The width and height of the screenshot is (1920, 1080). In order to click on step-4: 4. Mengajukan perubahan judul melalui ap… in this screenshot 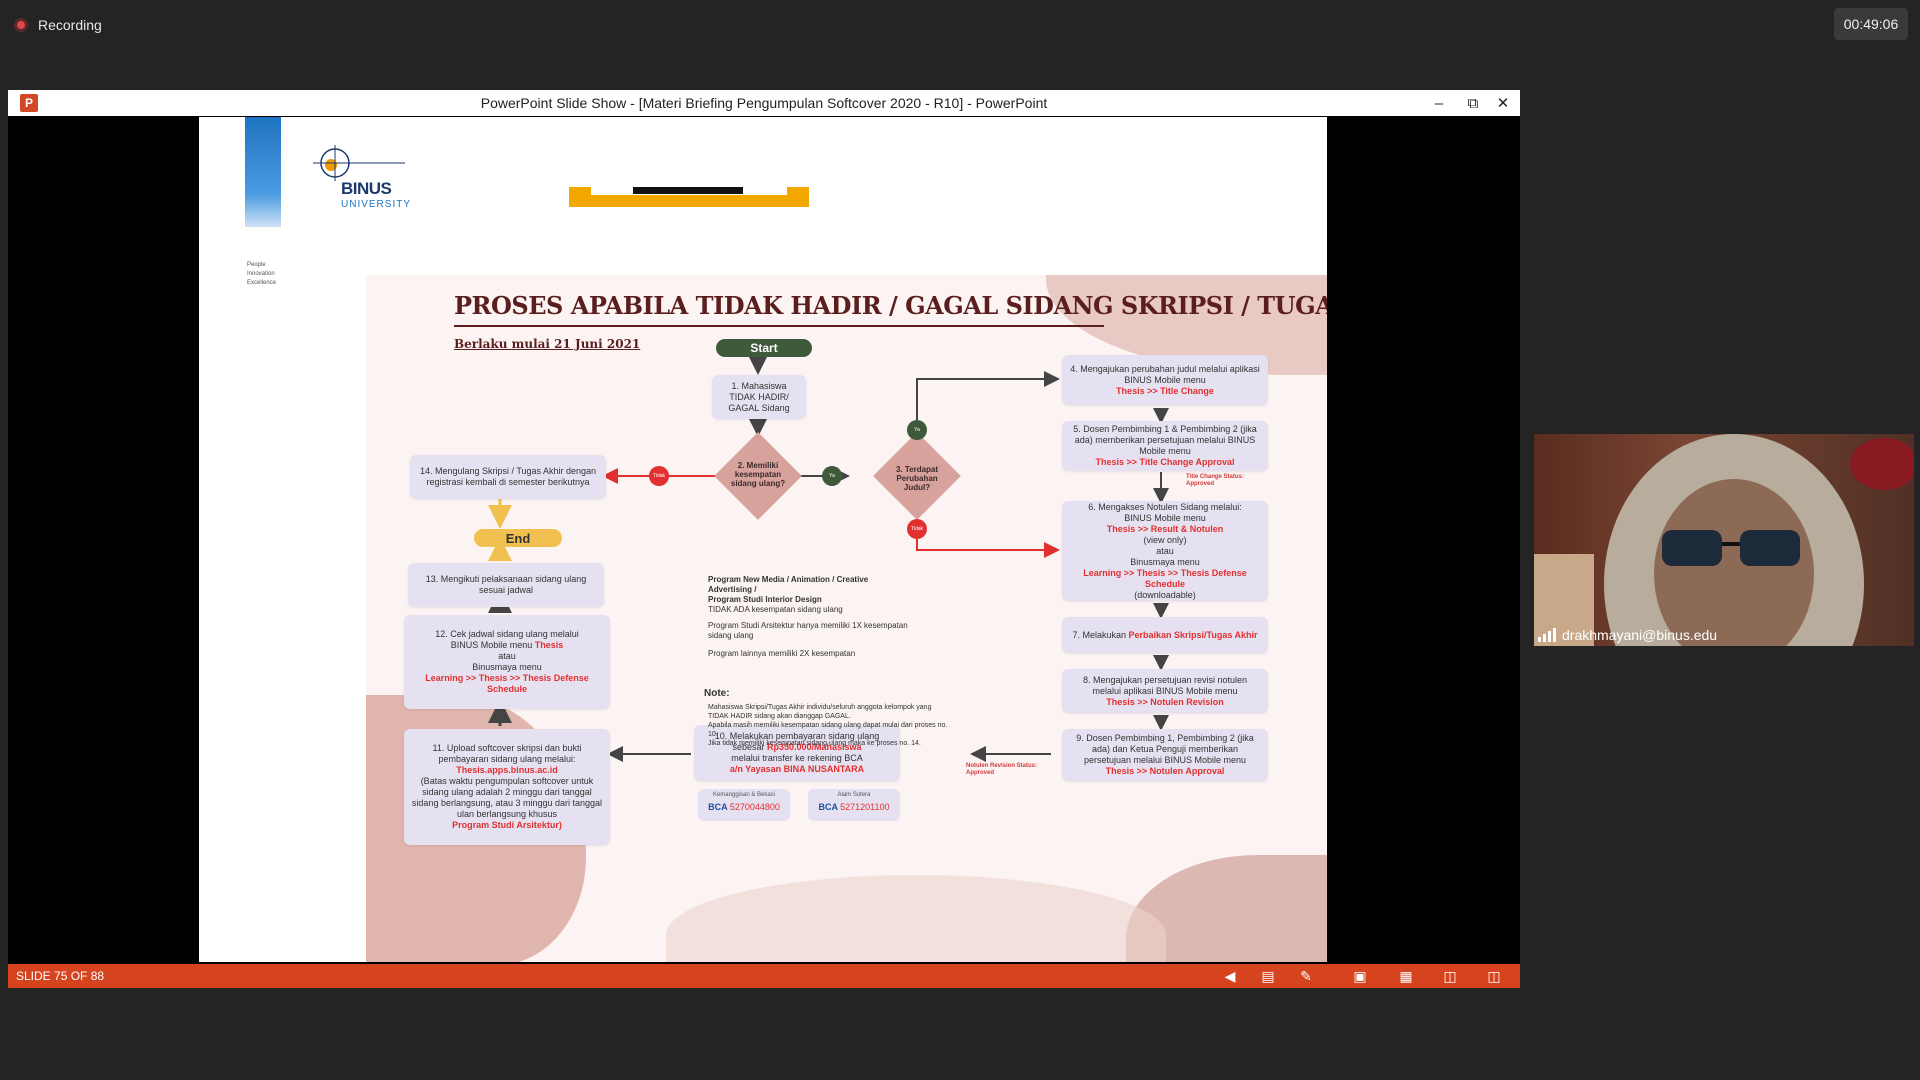, I will do `click(1165, 380)`.